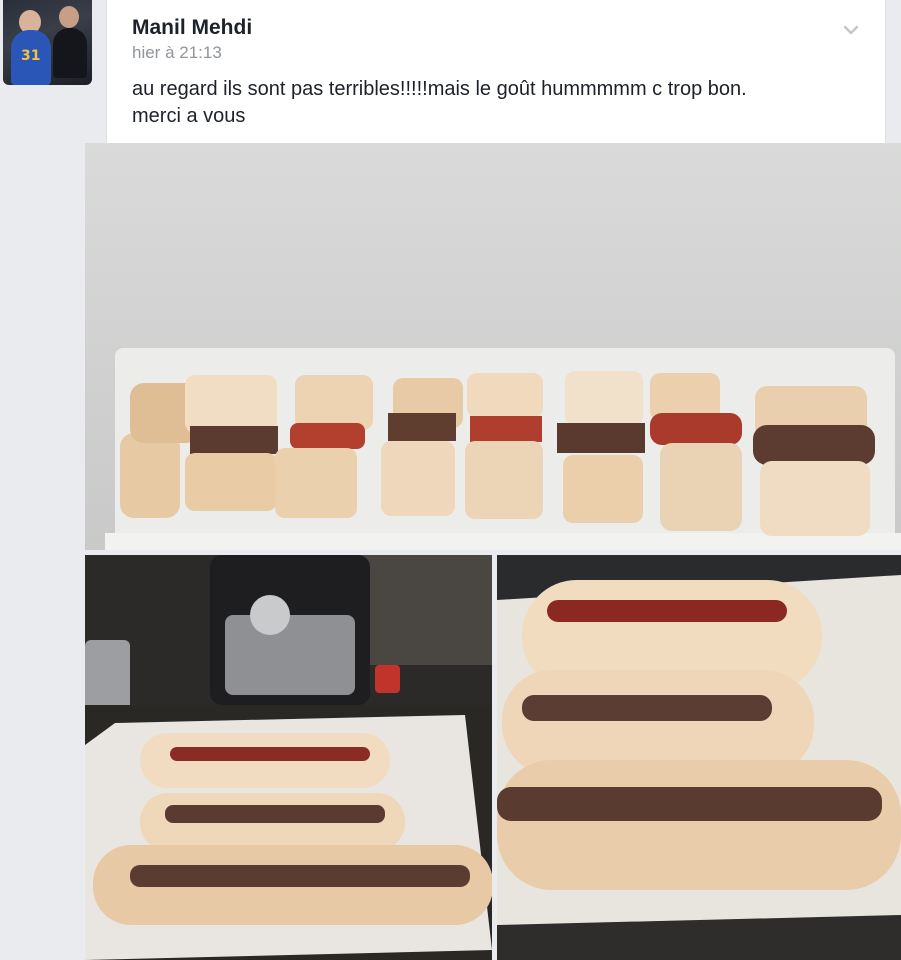 Image resolution: width=901 pixels, height=960 pixels. I want to click on author-name: Manil Mehdi, so click(192, 28).